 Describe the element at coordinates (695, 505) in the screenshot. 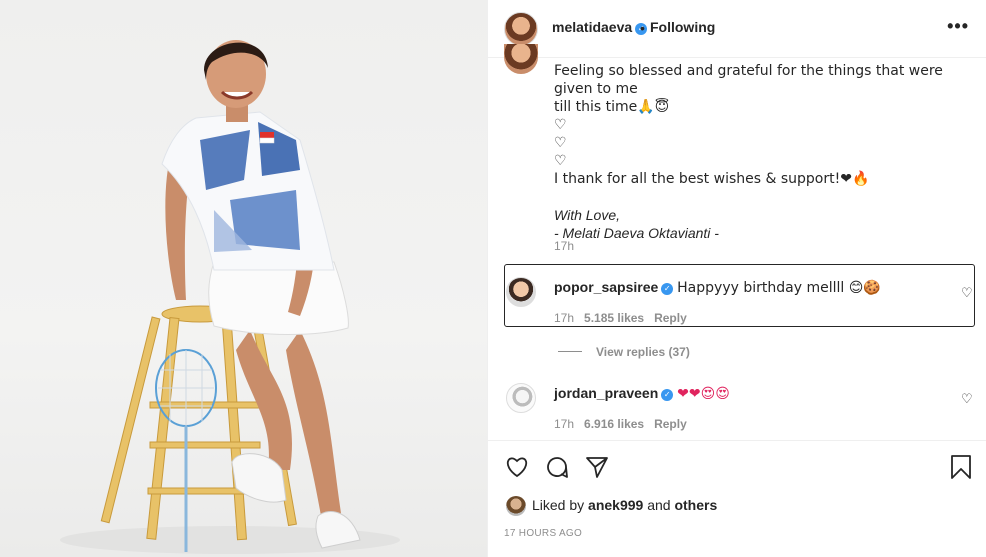

I see `likes-others-link: others` at that location.